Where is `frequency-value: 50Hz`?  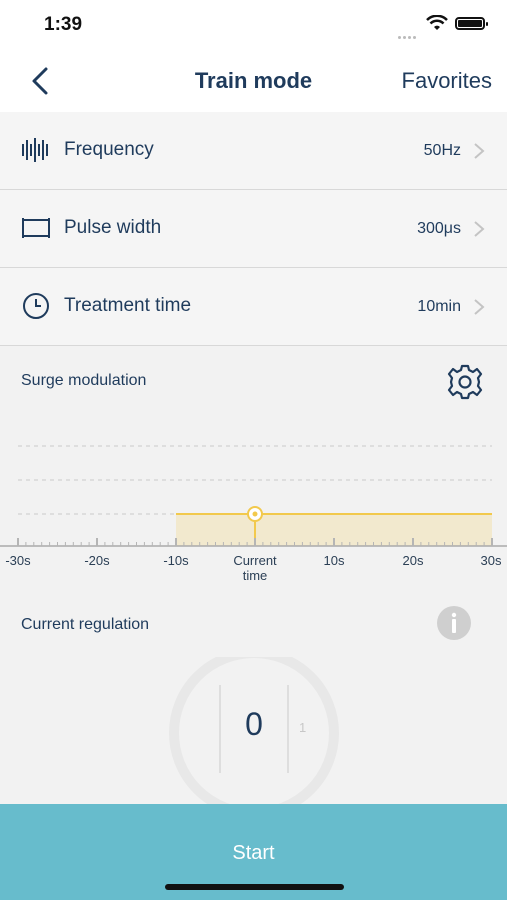
frequency-value: 50Hz is located at coordinates (442, 150).